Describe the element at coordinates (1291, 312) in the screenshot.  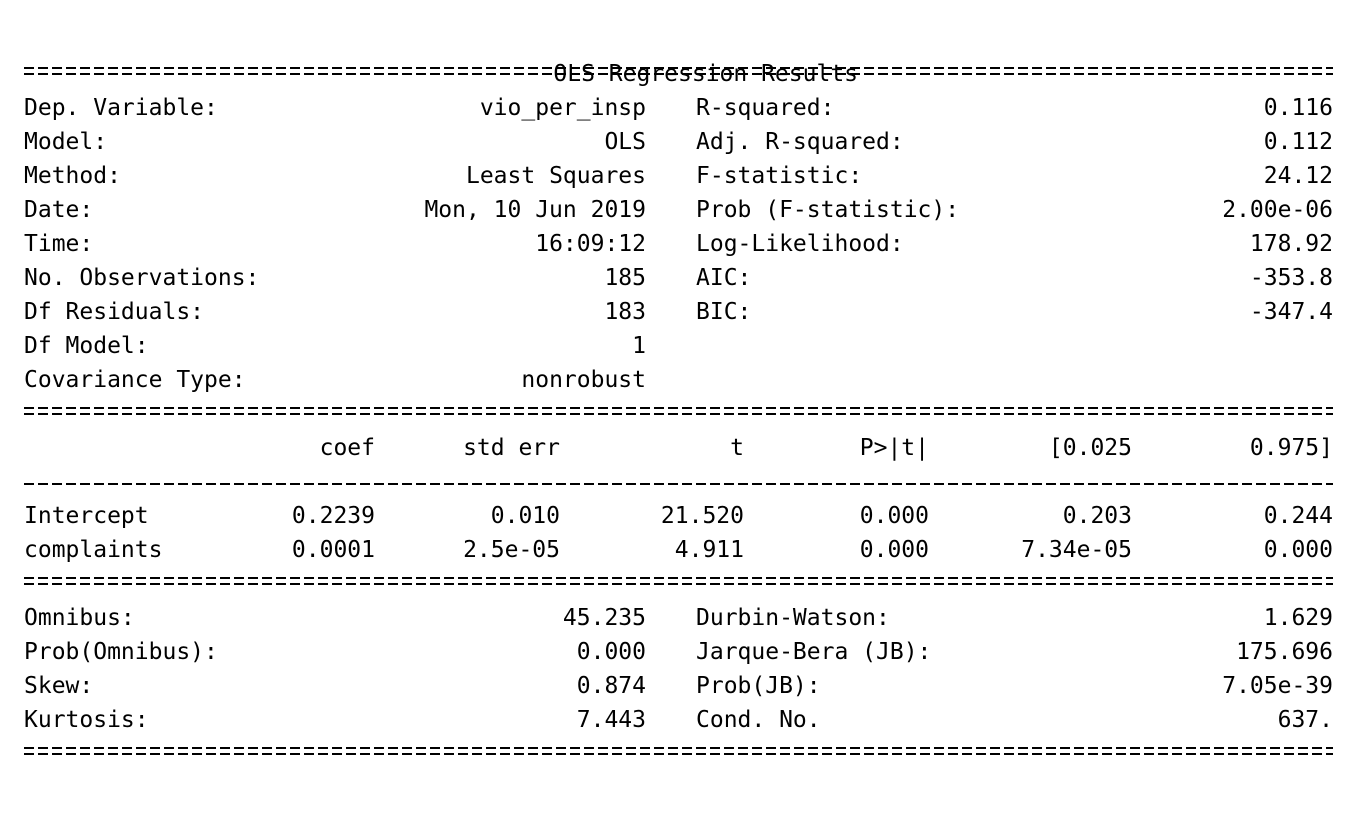
I see `summary-value: -347.4` at that location.